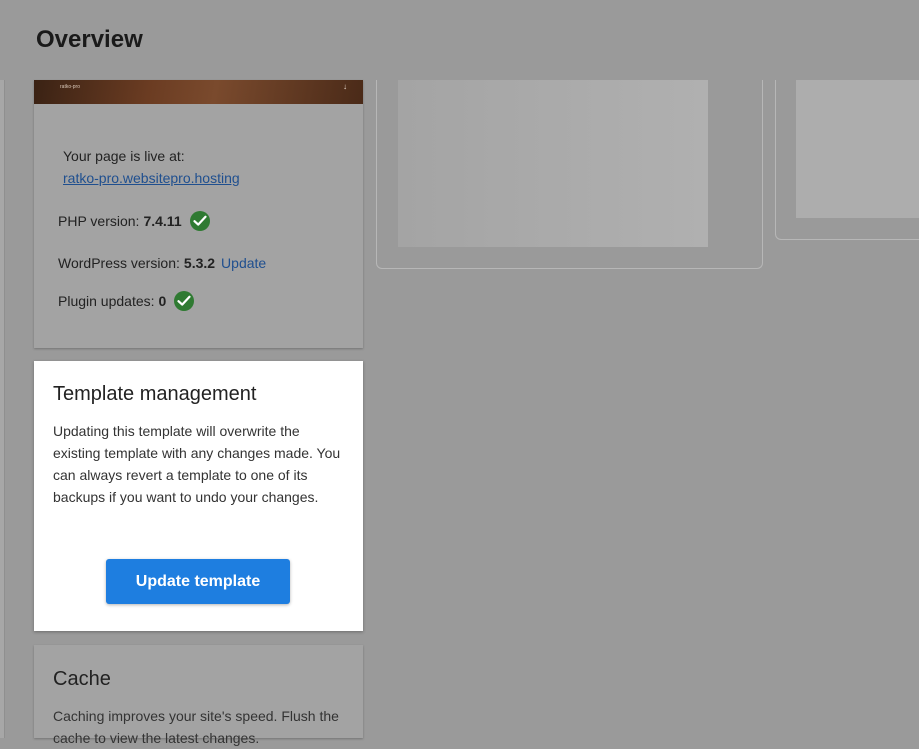 This screenshot has width=919, height=749. Describe the element at coordinates (345, 86) in the screenshot. I see `arrow-down-icon: ↓` at that location.